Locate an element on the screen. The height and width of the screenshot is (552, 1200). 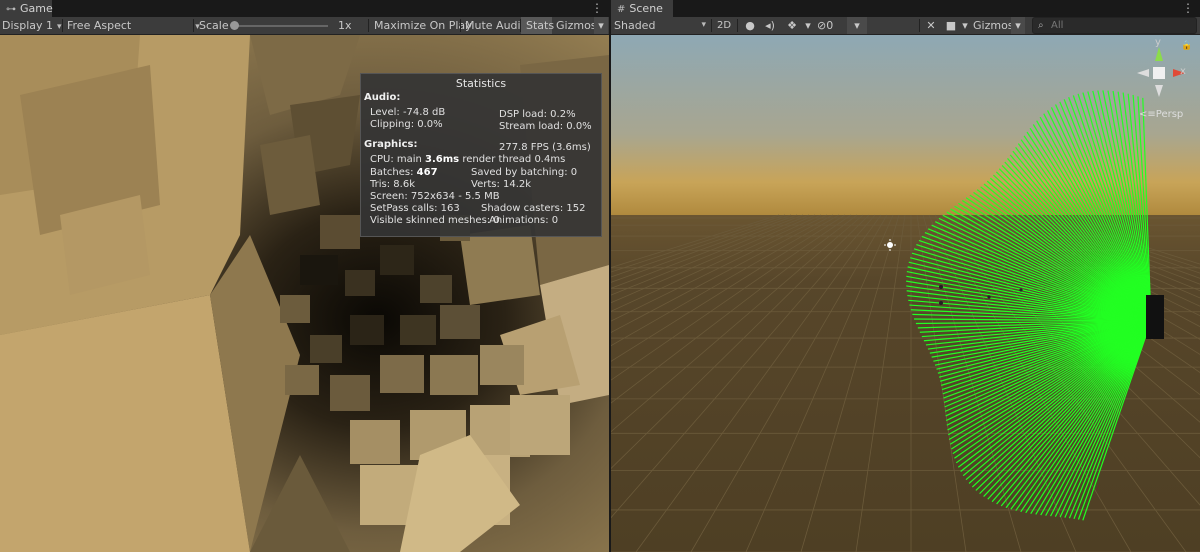
display-dropdown: Display 1 is located at coordinates (32, 25).